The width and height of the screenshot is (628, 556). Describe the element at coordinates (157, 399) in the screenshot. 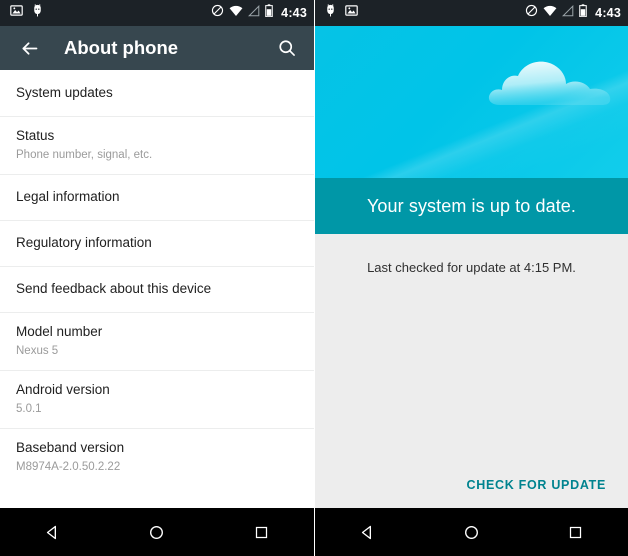

I see `list-item-android-version: Android version 5.0.1` at that location.